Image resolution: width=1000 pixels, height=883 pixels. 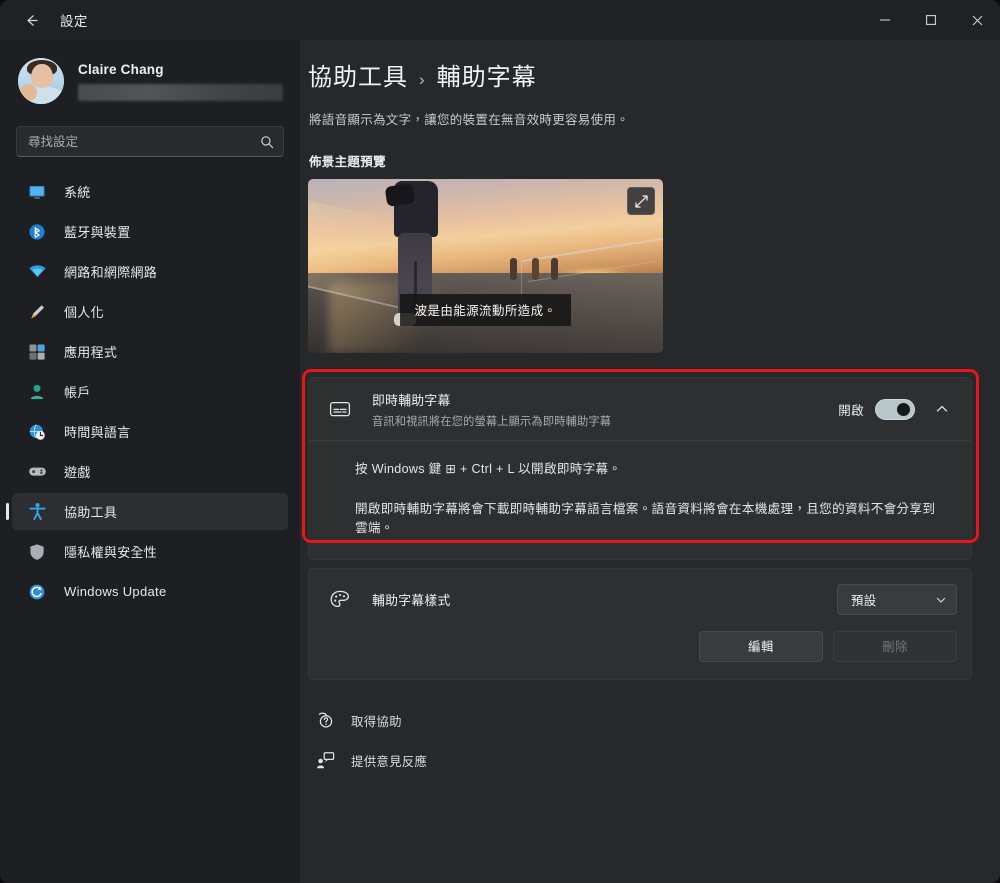 What do you see at coordinates (941, 600) in the screenshot?
I see `chevron-down-icon` at bounding box center [941, 600].